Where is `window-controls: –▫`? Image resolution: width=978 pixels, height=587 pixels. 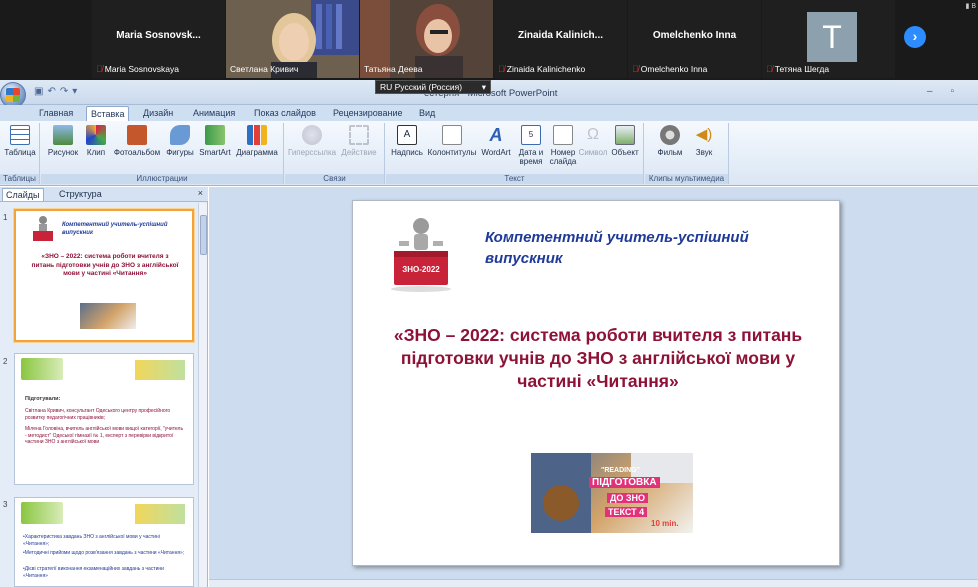 window-controls: –▫ is located at coordinates (949, 91).